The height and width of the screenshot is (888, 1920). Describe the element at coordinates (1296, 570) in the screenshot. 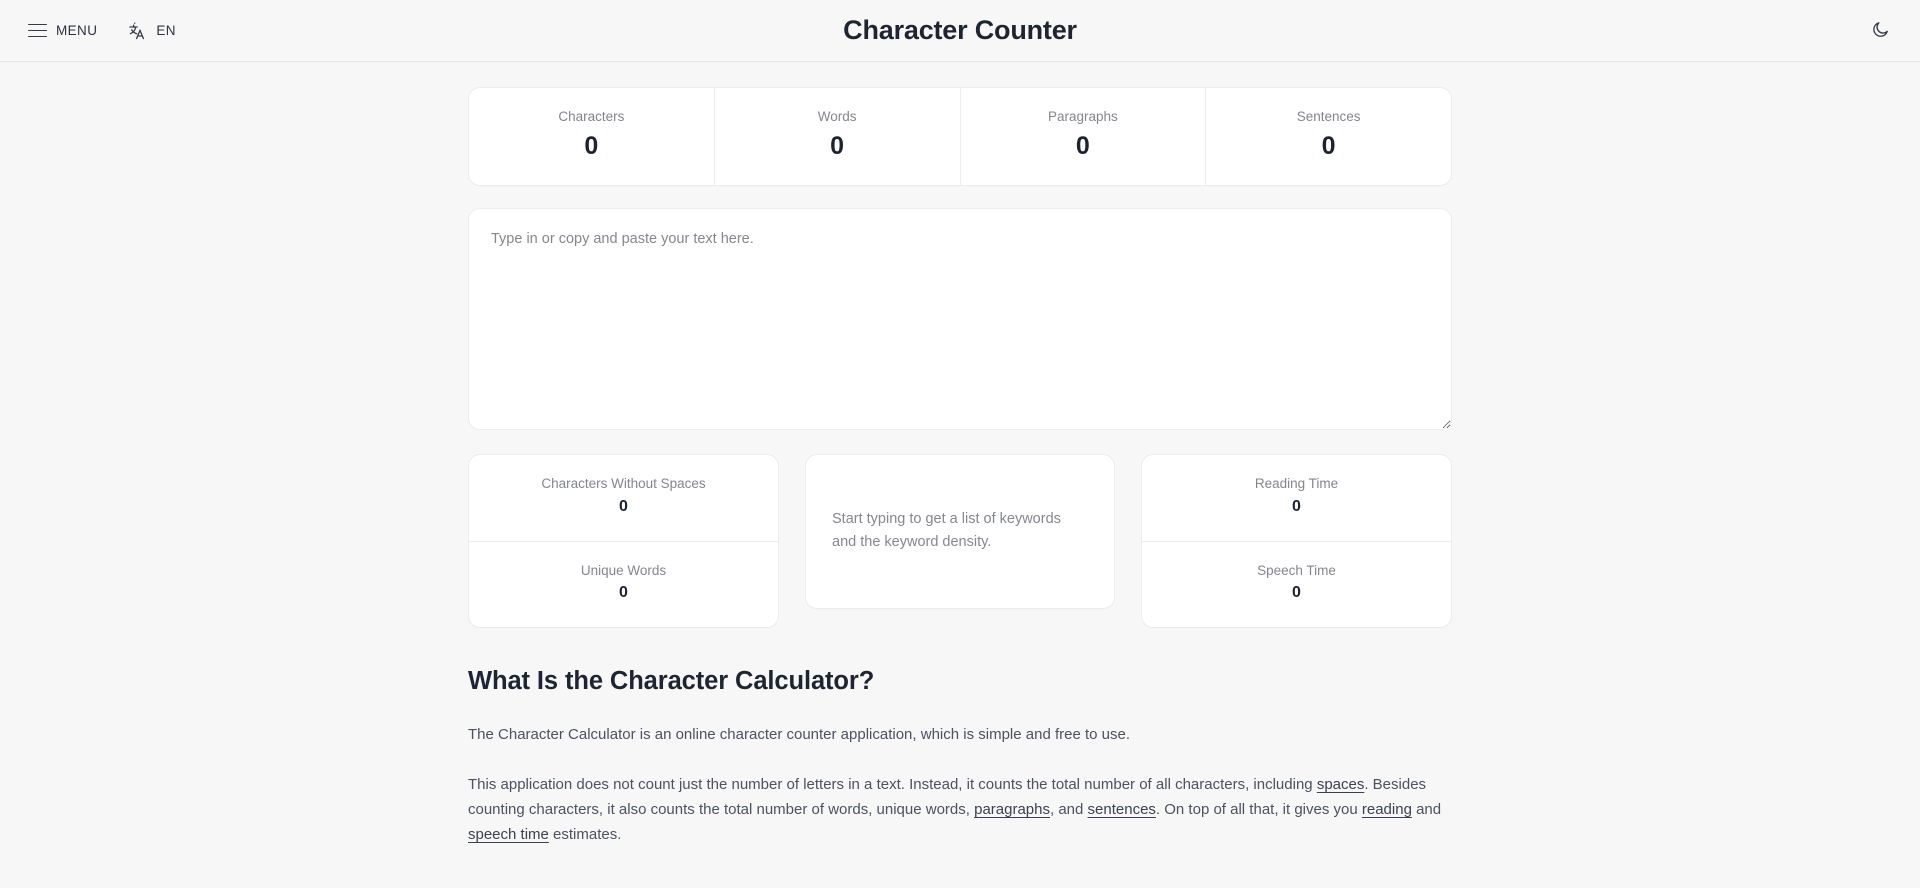

I see `metric-label: Speech Time` at that location.